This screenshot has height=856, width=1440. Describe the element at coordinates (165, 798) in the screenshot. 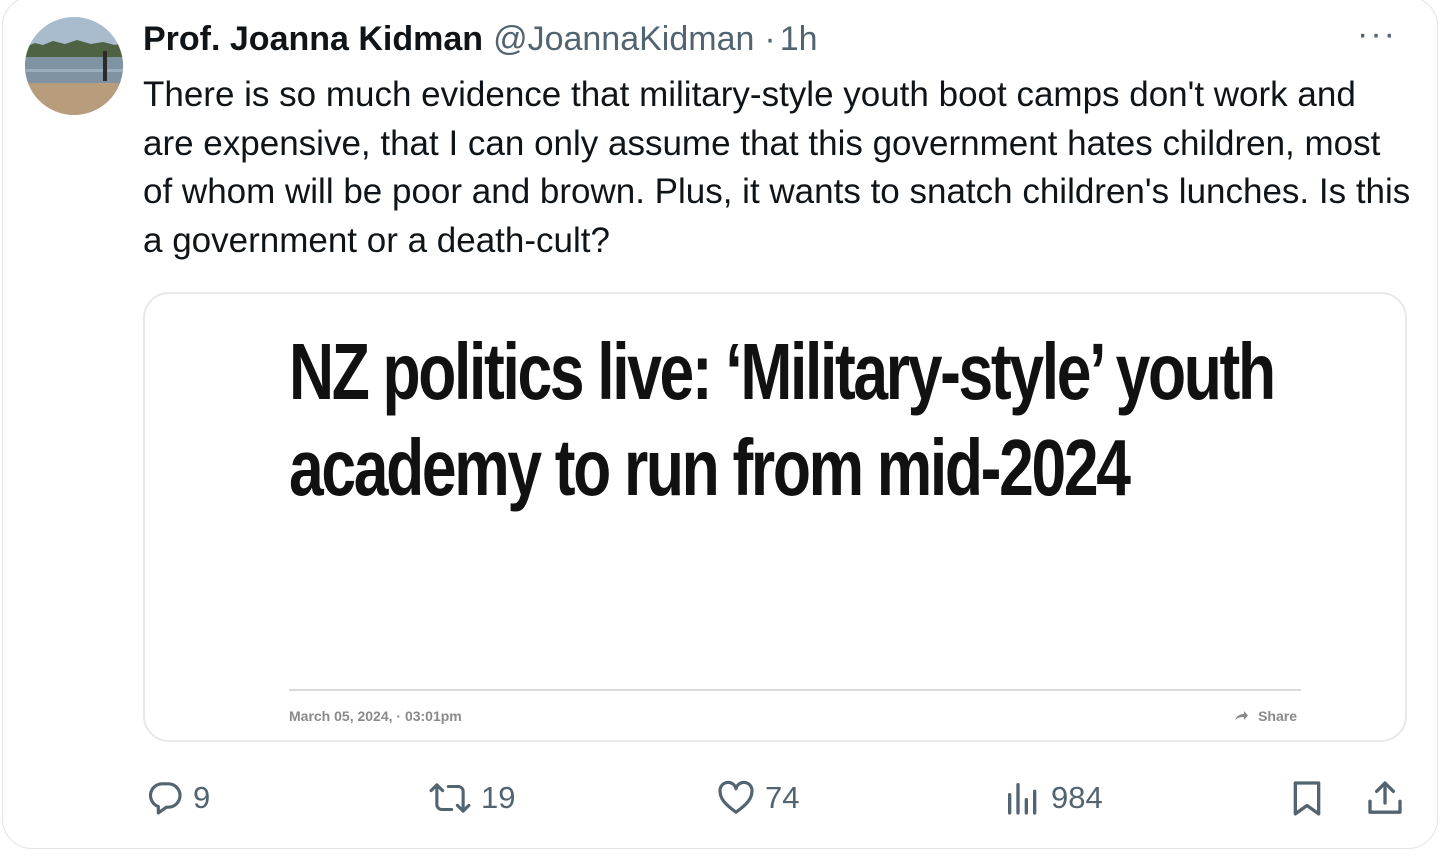

I see `reply-icon` at that location.